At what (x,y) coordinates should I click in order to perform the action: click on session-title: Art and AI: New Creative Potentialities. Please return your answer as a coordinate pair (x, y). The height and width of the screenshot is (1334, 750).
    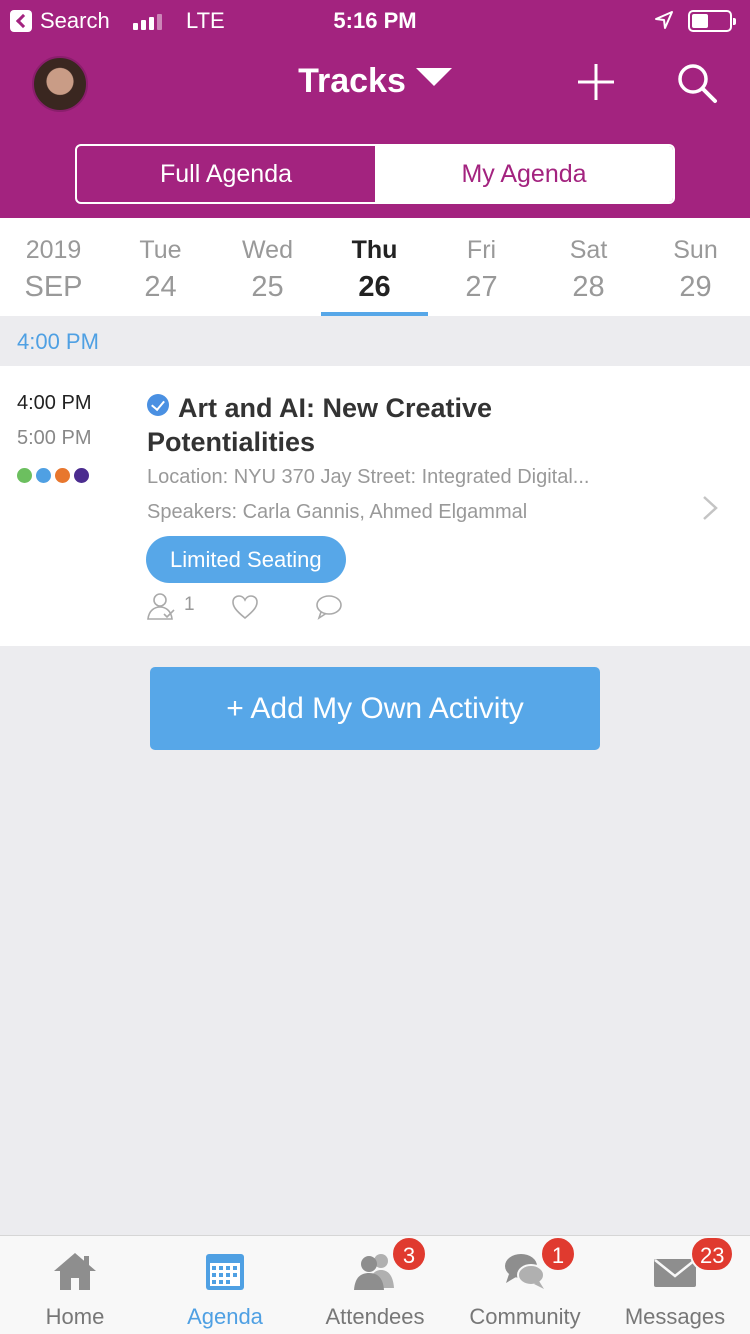
    Looking at the image, I should click on (320, 425).